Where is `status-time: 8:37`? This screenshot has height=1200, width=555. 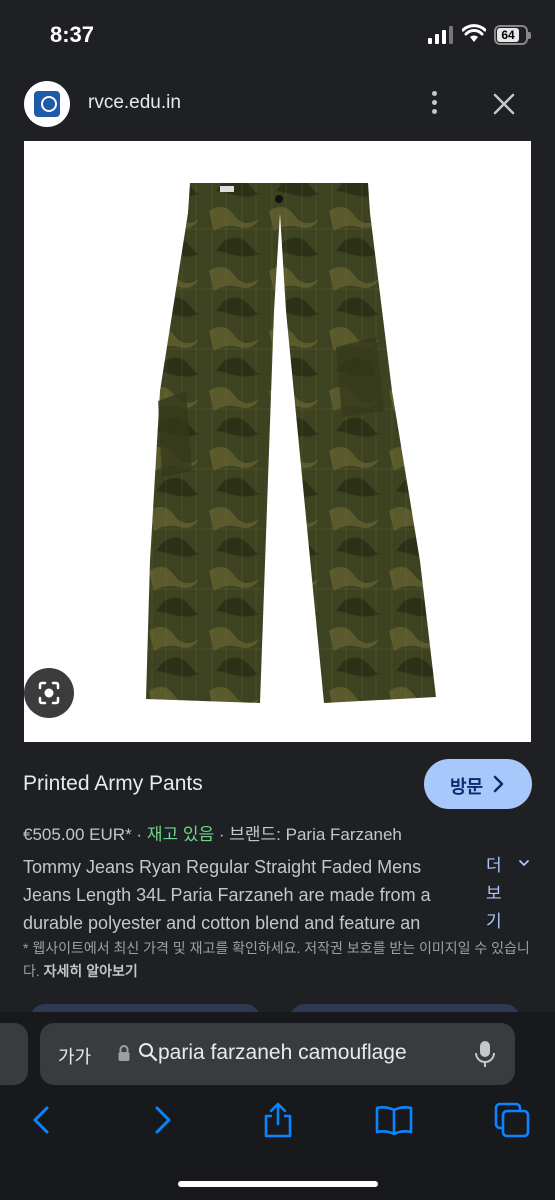 status-time: 8:37 is located at coordinates (72, 34).